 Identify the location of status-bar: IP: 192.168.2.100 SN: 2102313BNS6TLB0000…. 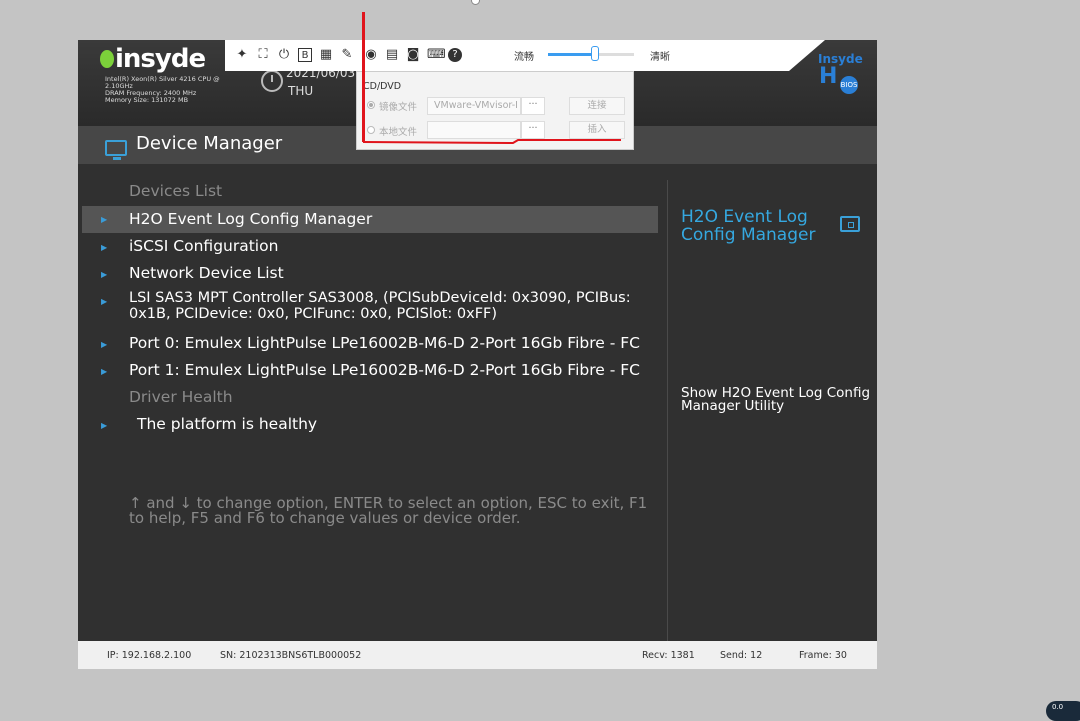
(477, 655).